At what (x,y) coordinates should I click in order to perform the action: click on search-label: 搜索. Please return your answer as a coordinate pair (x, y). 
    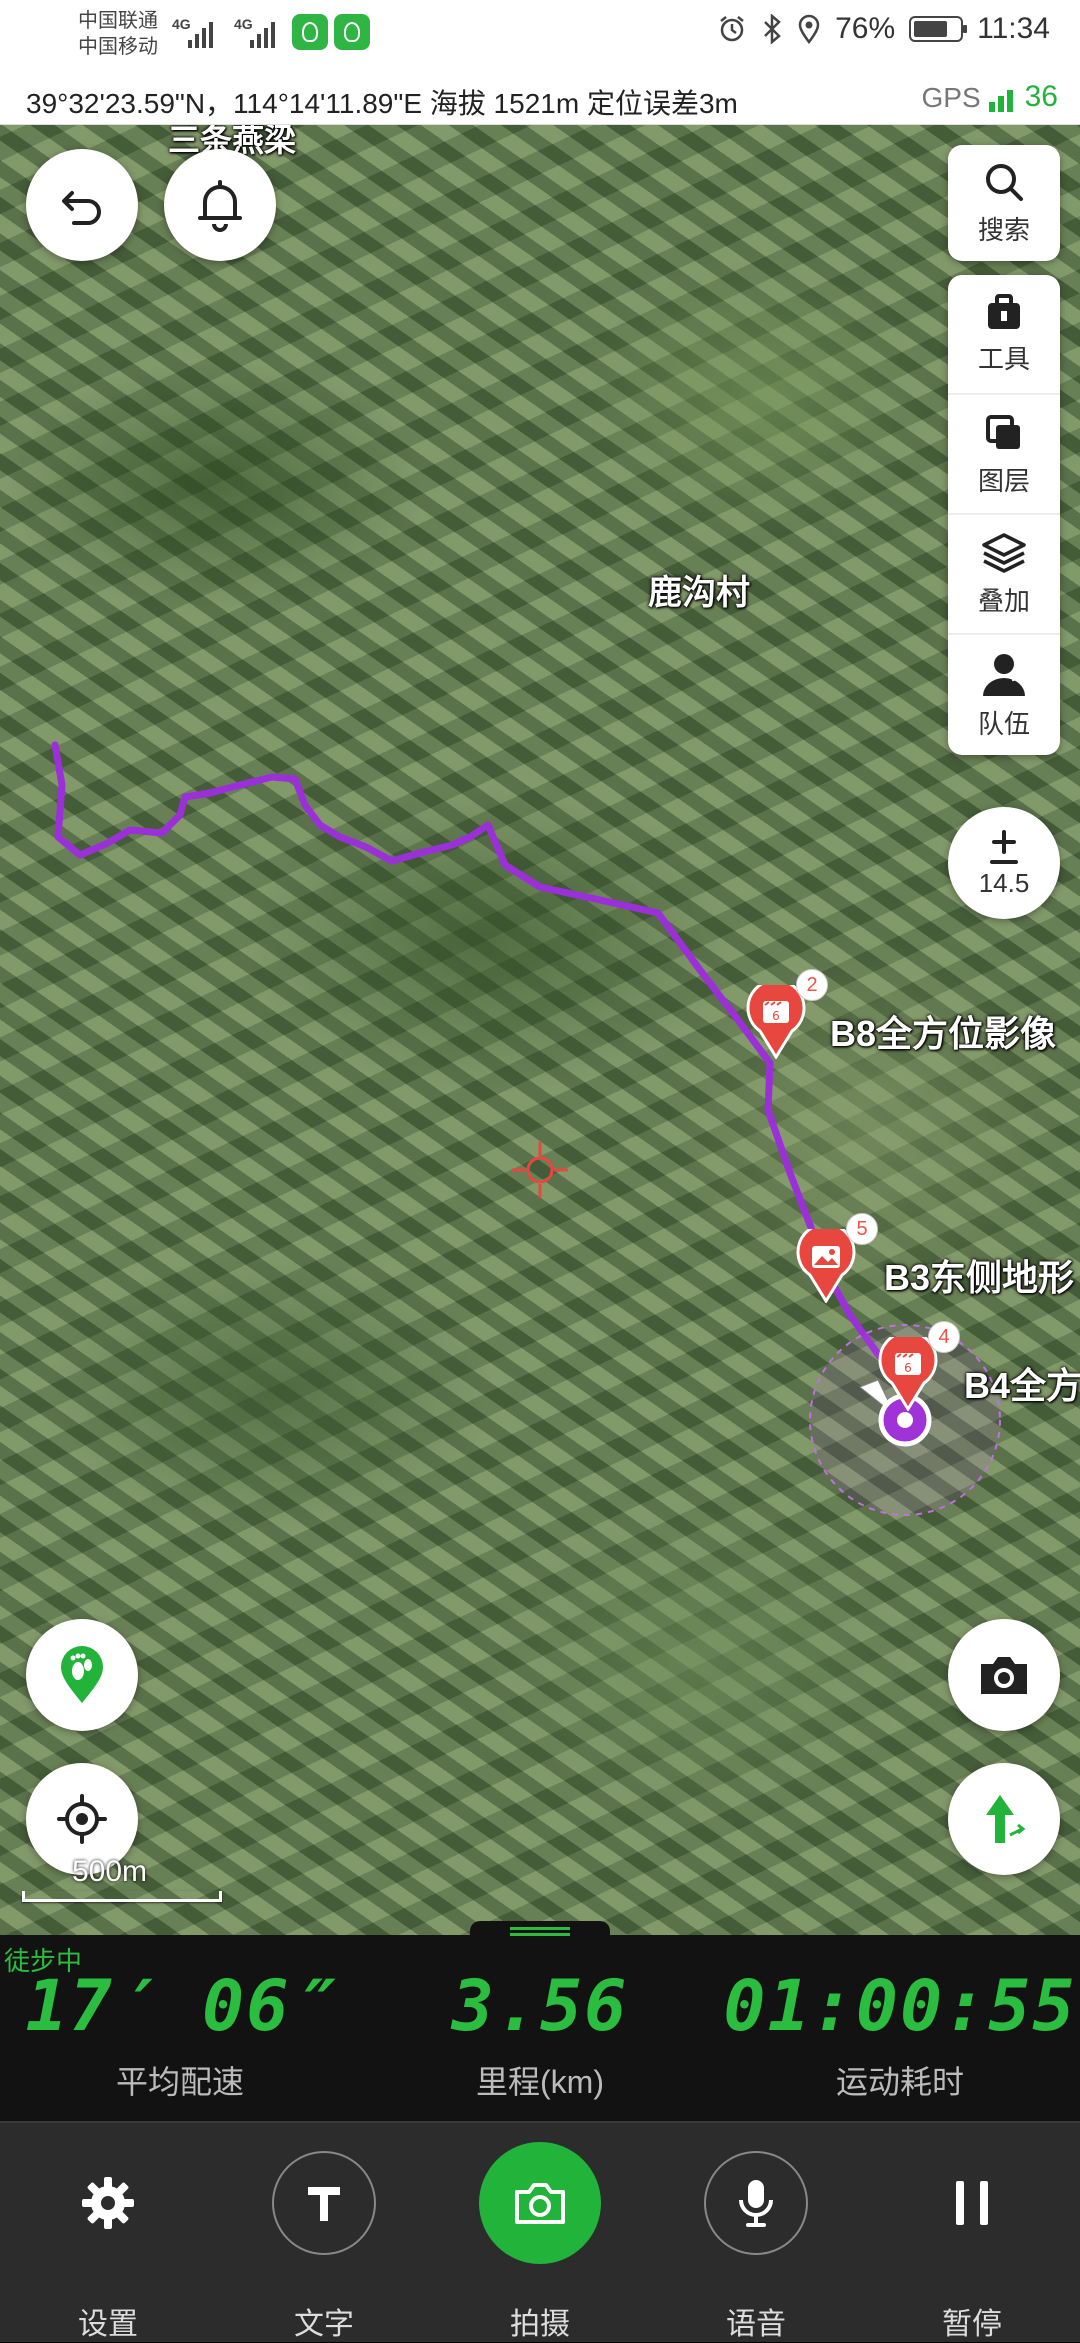
    Looking at the image, I should click on (1003, 229).